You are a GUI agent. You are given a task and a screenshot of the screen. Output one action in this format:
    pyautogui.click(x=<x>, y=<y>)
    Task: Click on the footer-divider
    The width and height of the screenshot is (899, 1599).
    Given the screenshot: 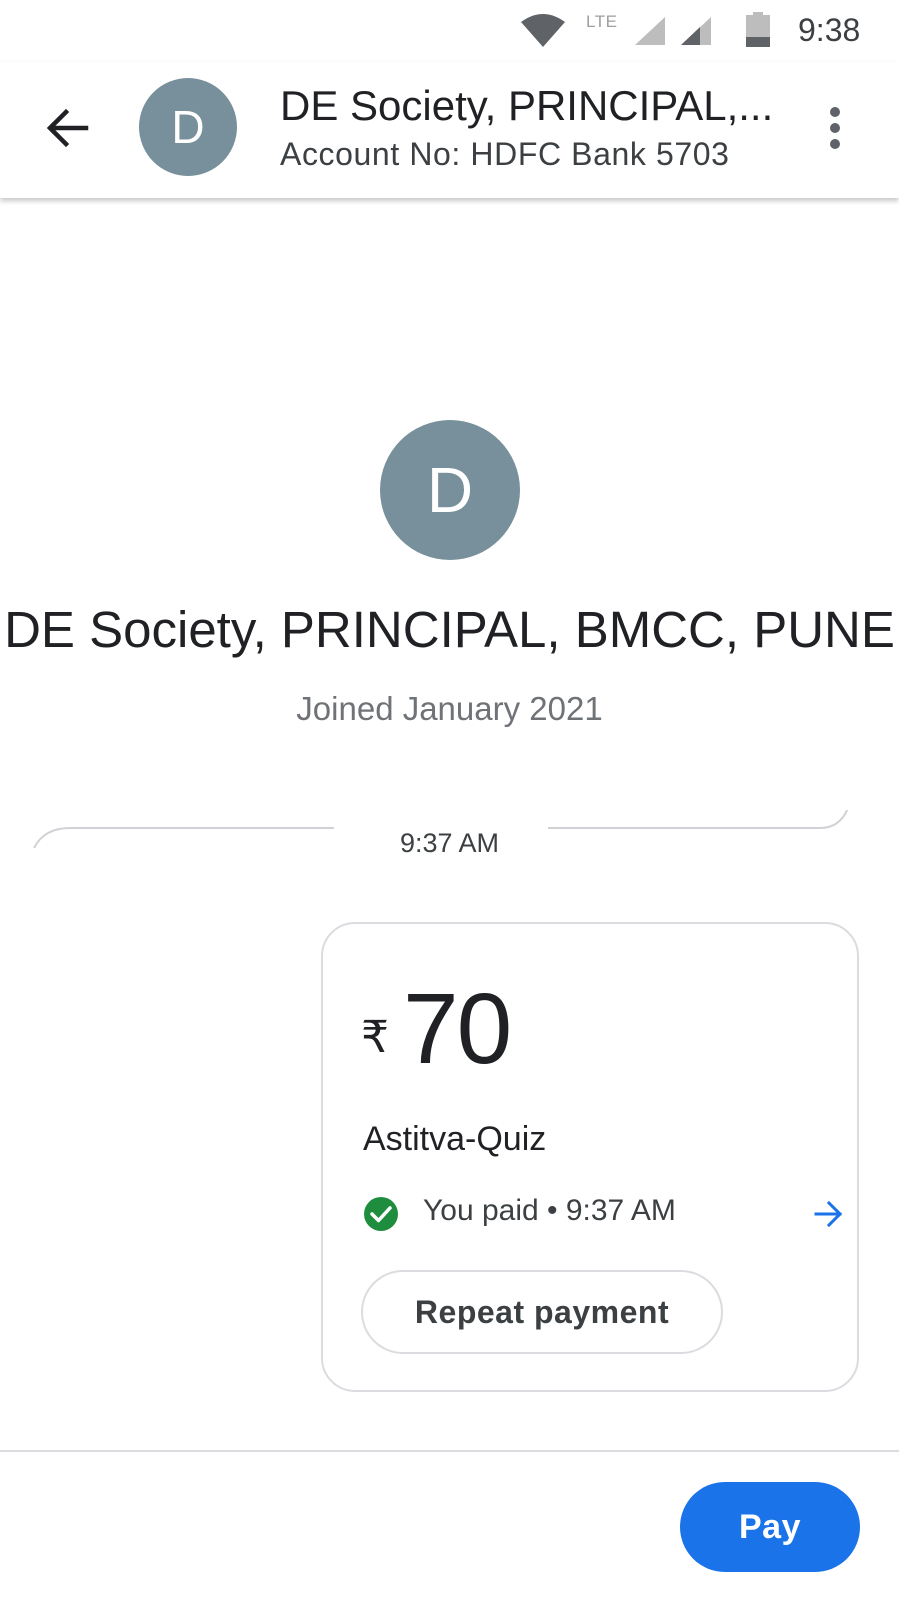 What is the action you would take?
    pyautogui.click(x=449, y=1451)
    